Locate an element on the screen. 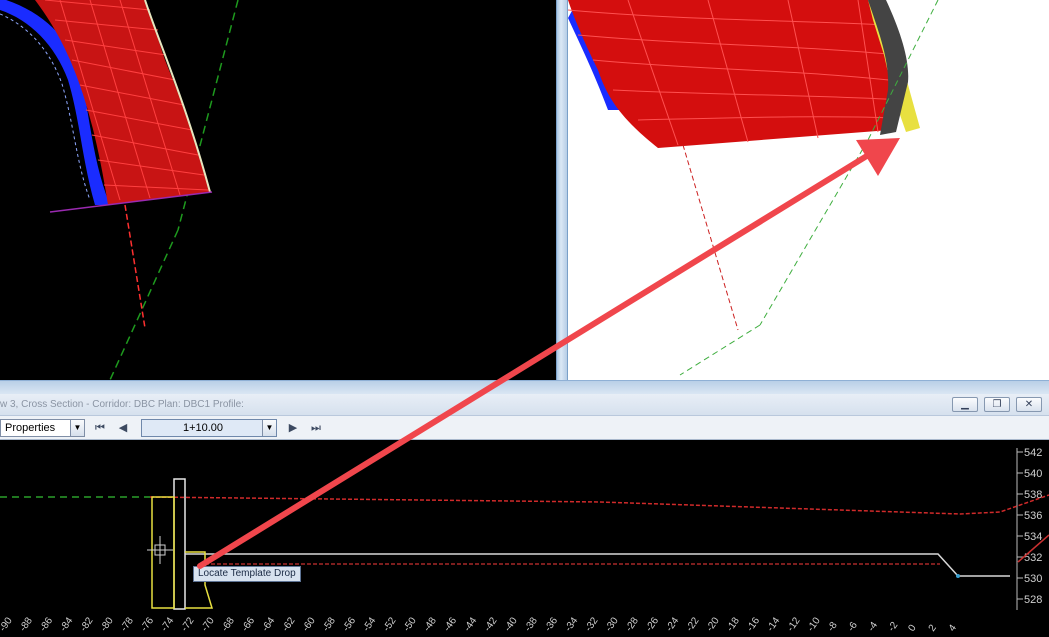  offset-label: -78 is located at coordinates (128, 624).